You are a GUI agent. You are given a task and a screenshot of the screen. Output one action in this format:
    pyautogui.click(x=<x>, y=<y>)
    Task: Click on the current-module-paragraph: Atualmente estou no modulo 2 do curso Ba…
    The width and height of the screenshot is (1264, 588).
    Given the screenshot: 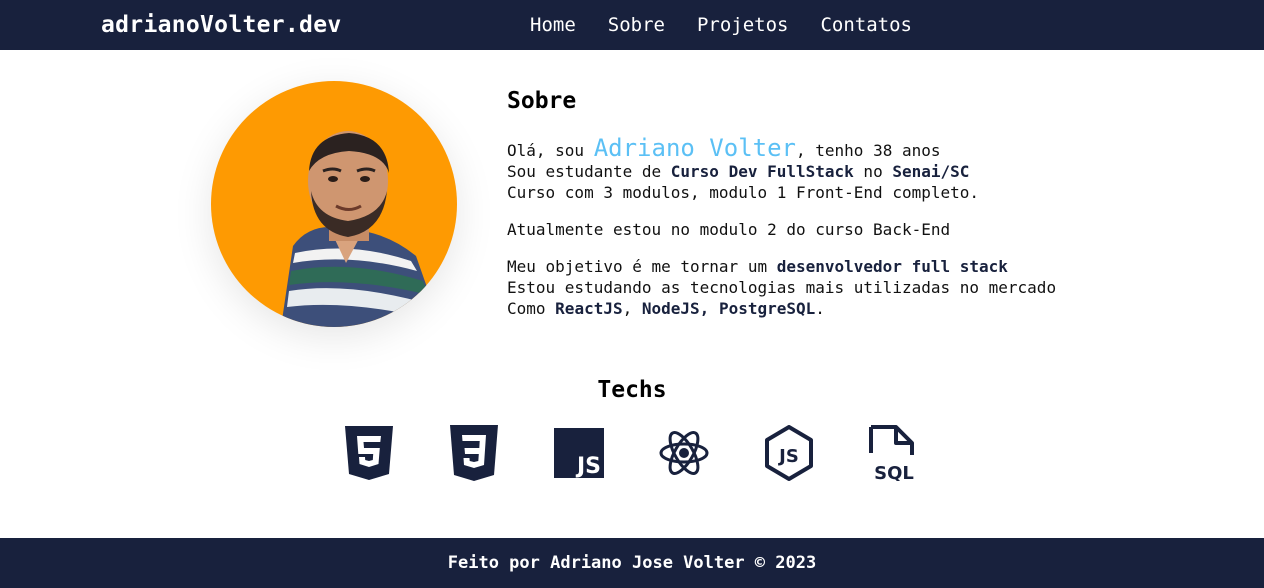 What is the action you would take?
    pyautogui.click(x=729, y=229)
    